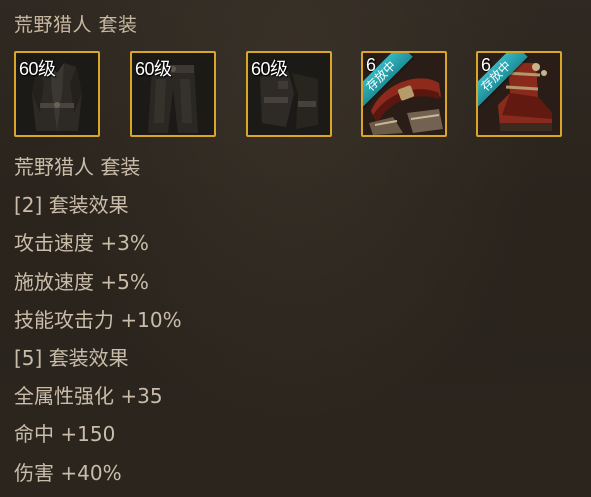  I want to click on set-name-line: 荒野猎人 套装, so click(77, 167).